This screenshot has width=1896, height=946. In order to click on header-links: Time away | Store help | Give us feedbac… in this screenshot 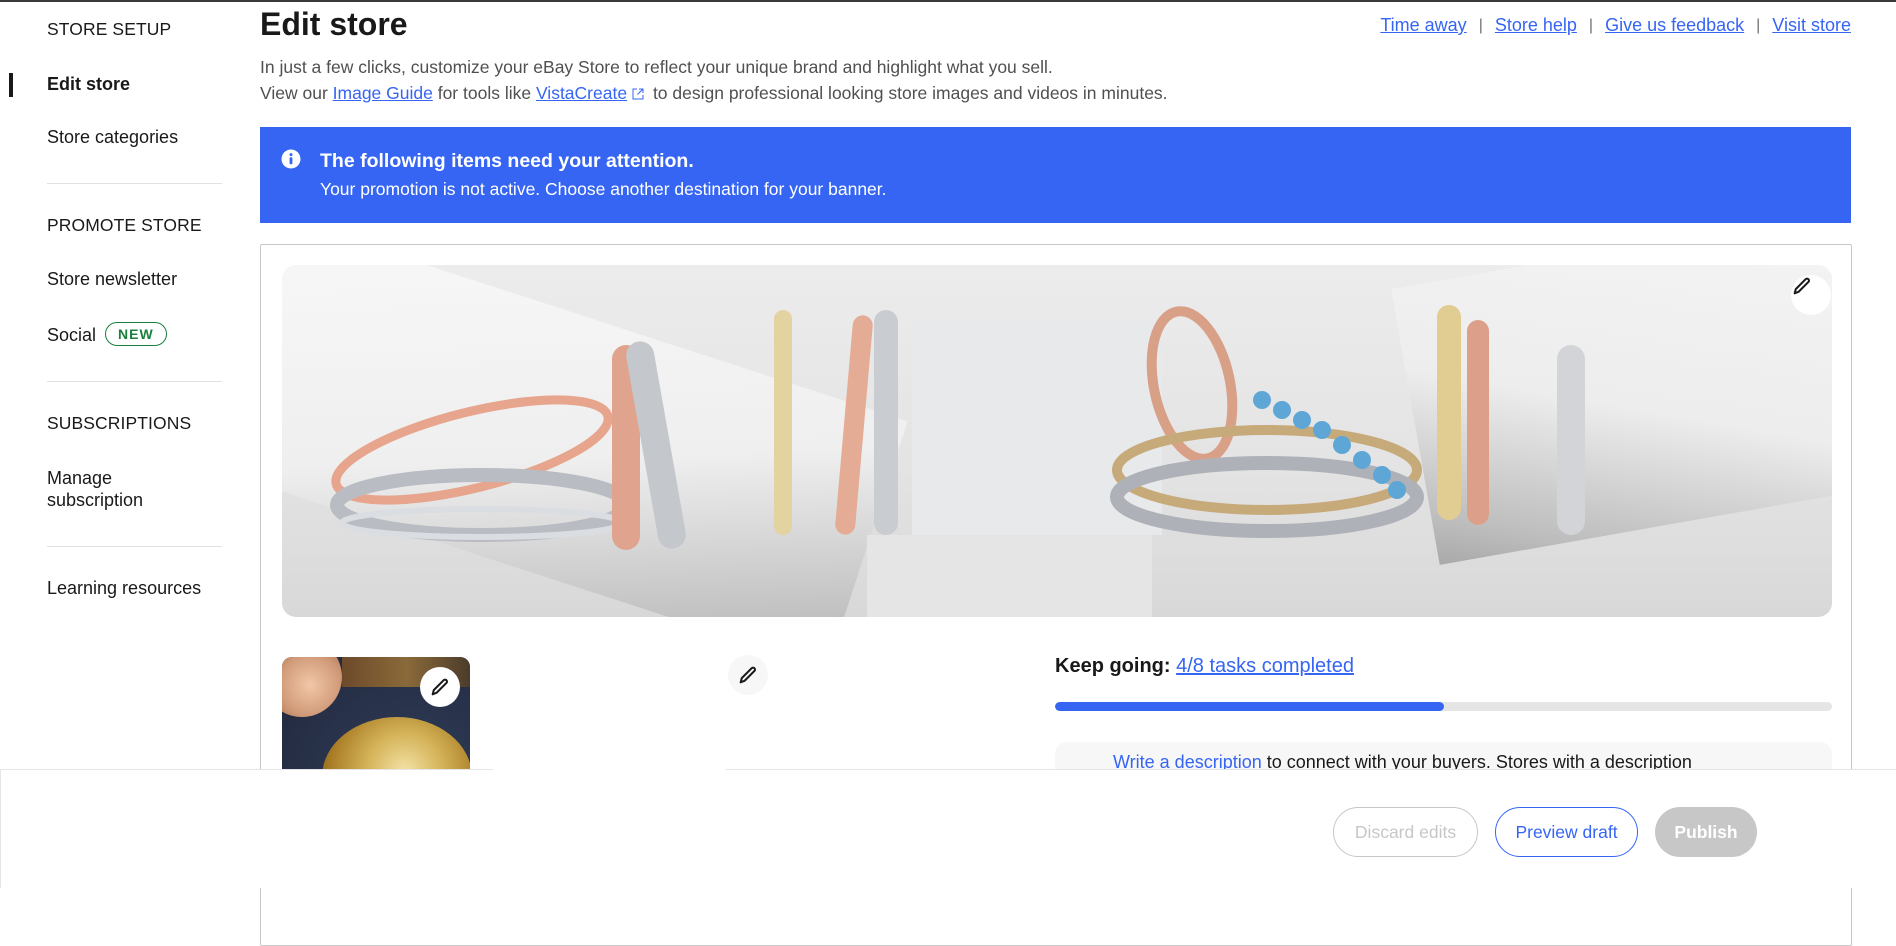, I will do `click(1615, 25)`.